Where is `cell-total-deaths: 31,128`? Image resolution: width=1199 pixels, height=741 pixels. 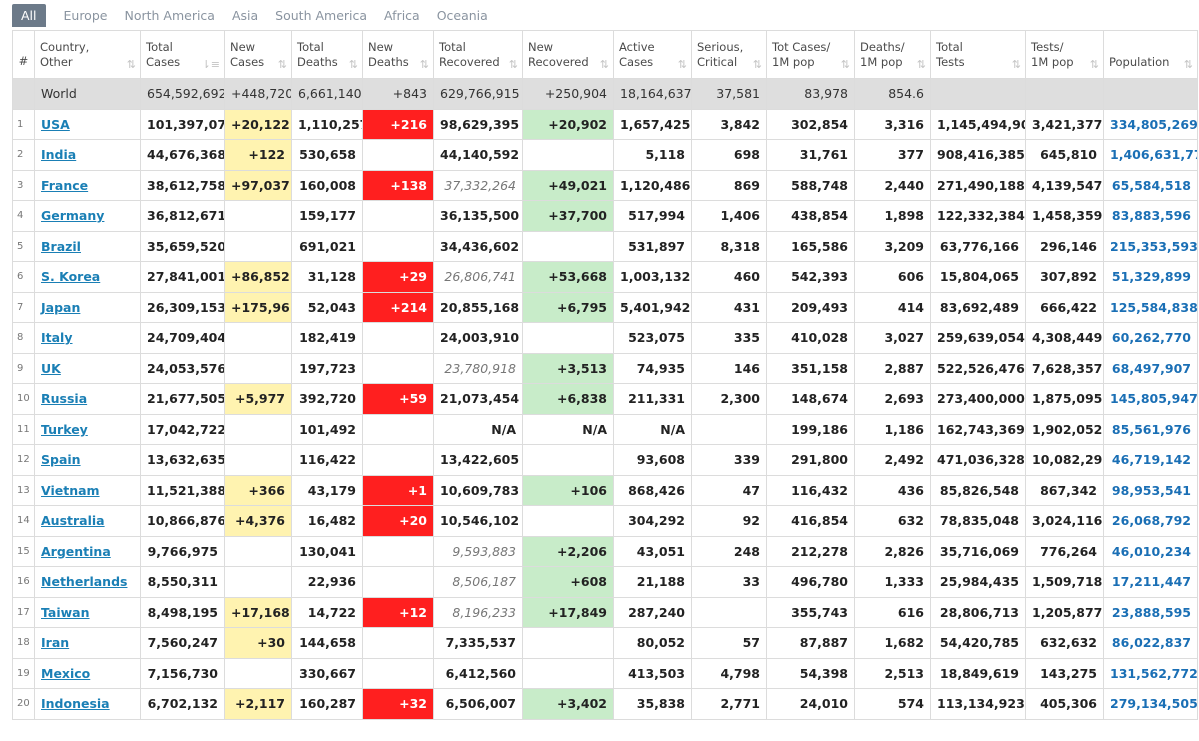 cell-total-deaths: 31,128 is located at coordinates (327, 277).